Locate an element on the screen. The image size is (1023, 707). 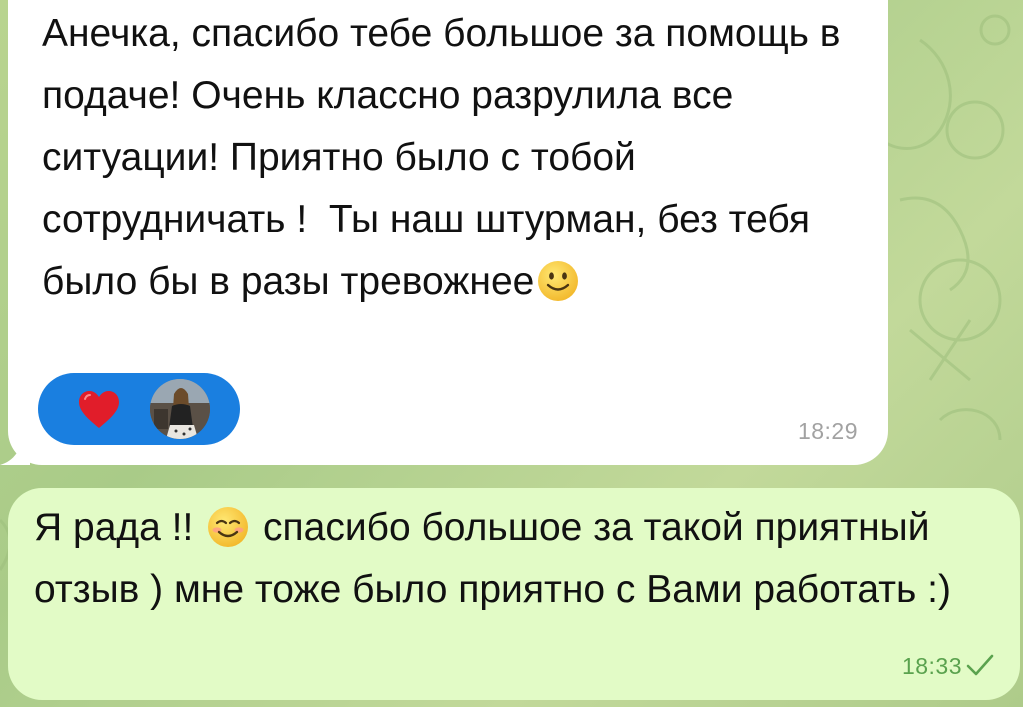
incoming-message-time: 18:29 is located at coordinates (827, 431).